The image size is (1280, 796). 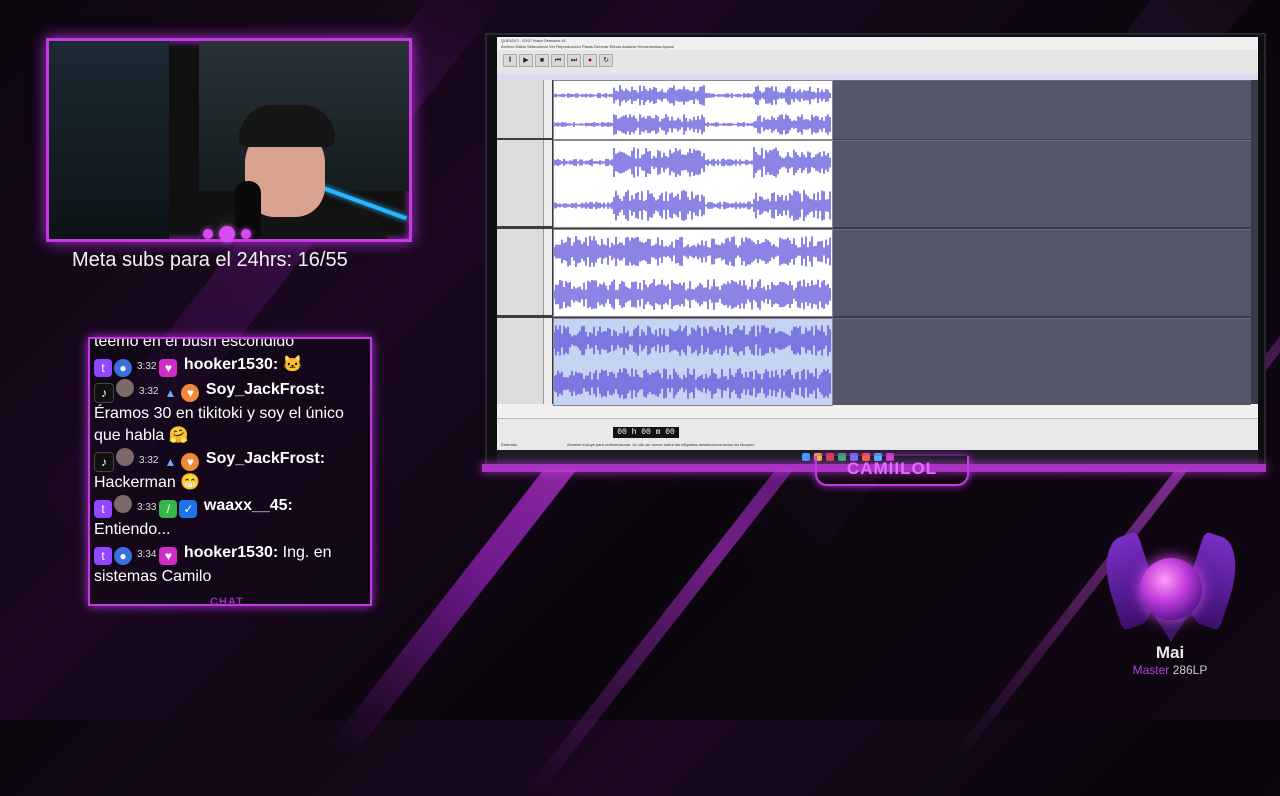 What do you see at coordinates (287, 126) in the screenshot?
I see `streamer-hat` at bounding box center [287, 126].